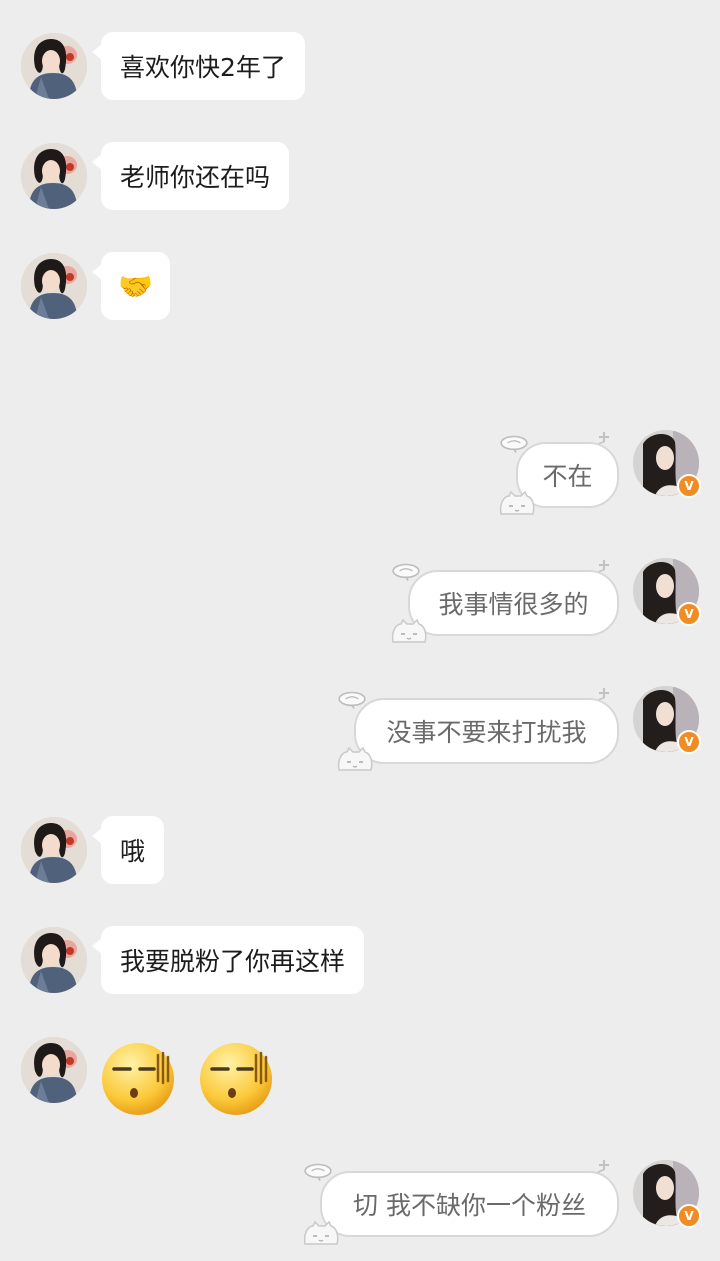  I want to click on message-bubble: 切 我不缺你一个粉丝, so click(469, 1204).